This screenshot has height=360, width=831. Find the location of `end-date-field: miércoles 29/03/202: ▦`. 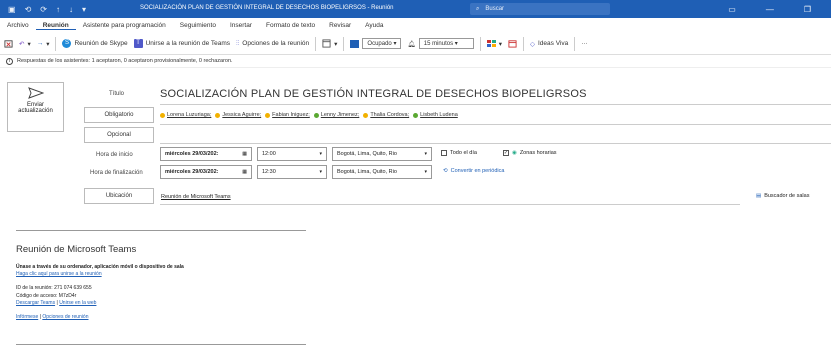

end-date-field: miércoles 29/03/202: ▦ is located at coordinates (206, 172).